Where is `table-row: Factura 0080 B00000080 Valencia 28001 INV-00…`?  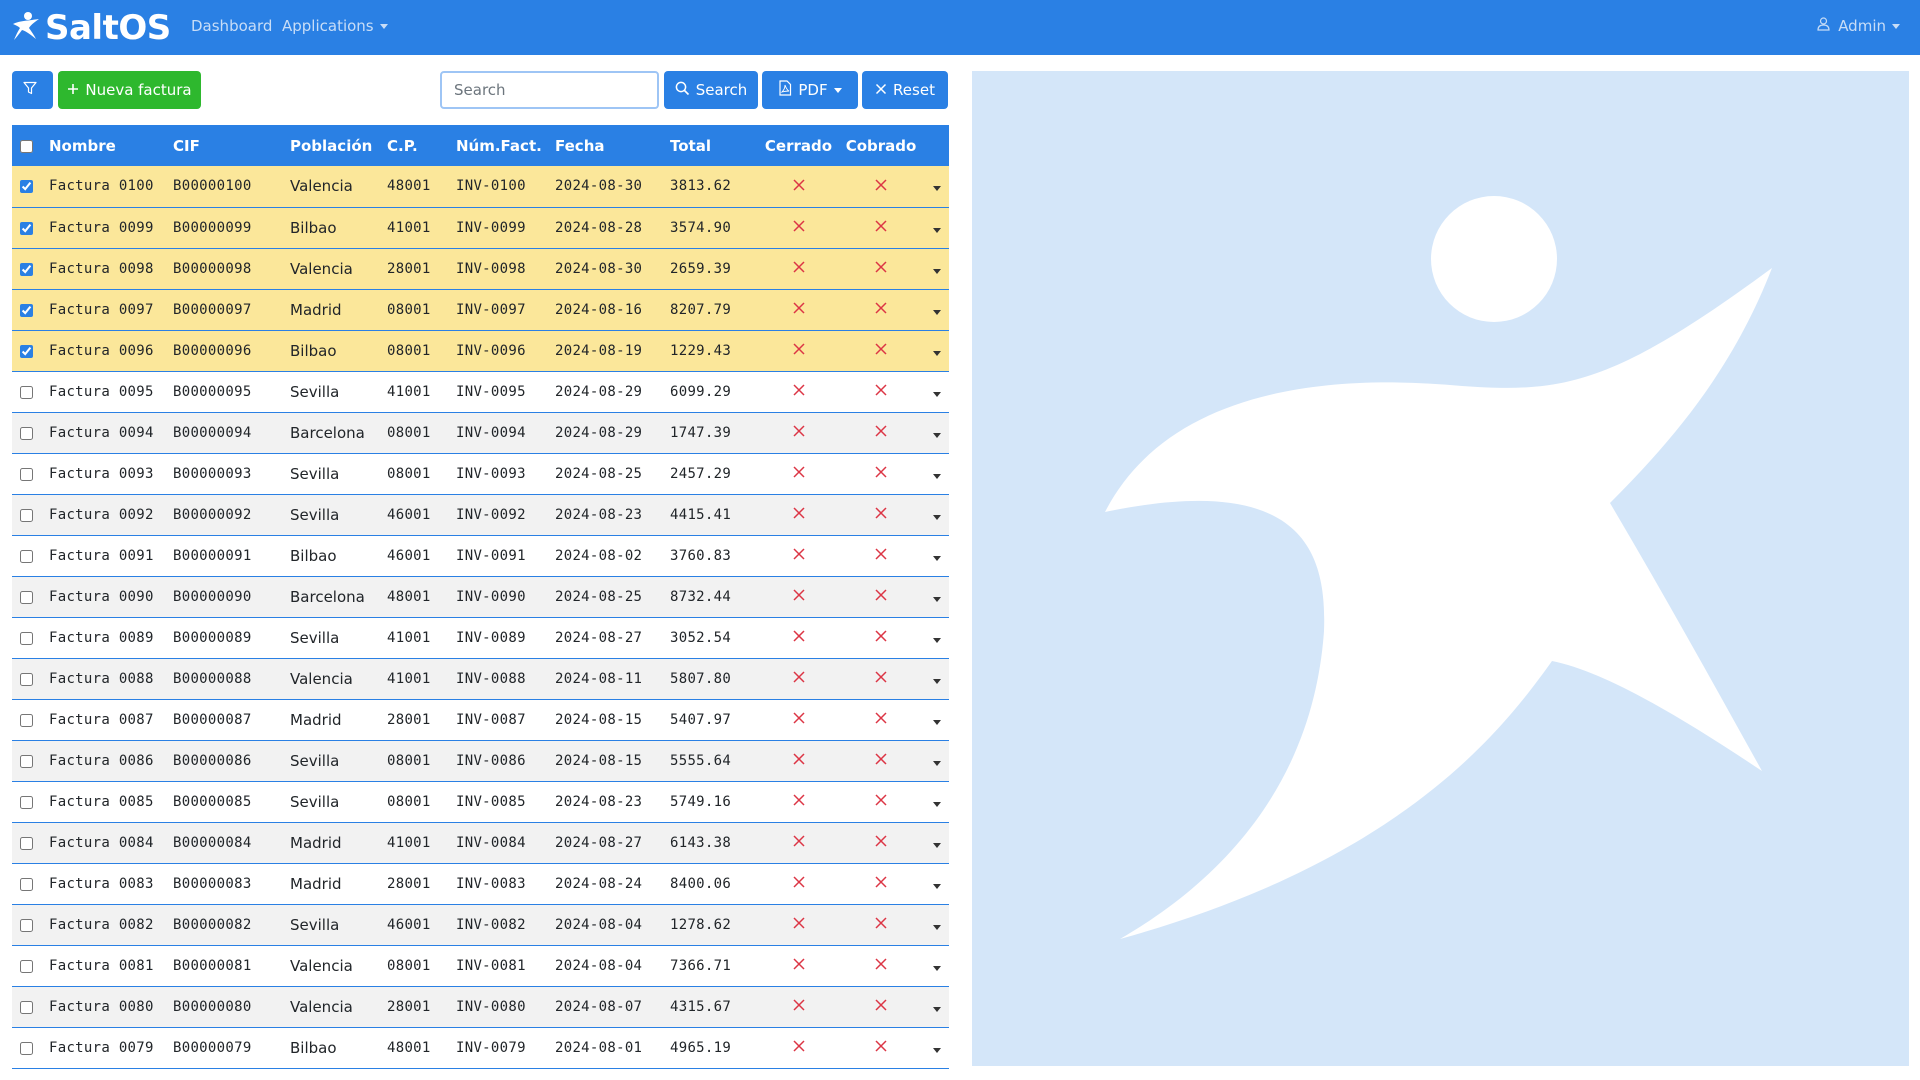
table-row: Factura 0080 B00000080 Valencia 28001 INV-00… is located at coordinates (480, 1006).